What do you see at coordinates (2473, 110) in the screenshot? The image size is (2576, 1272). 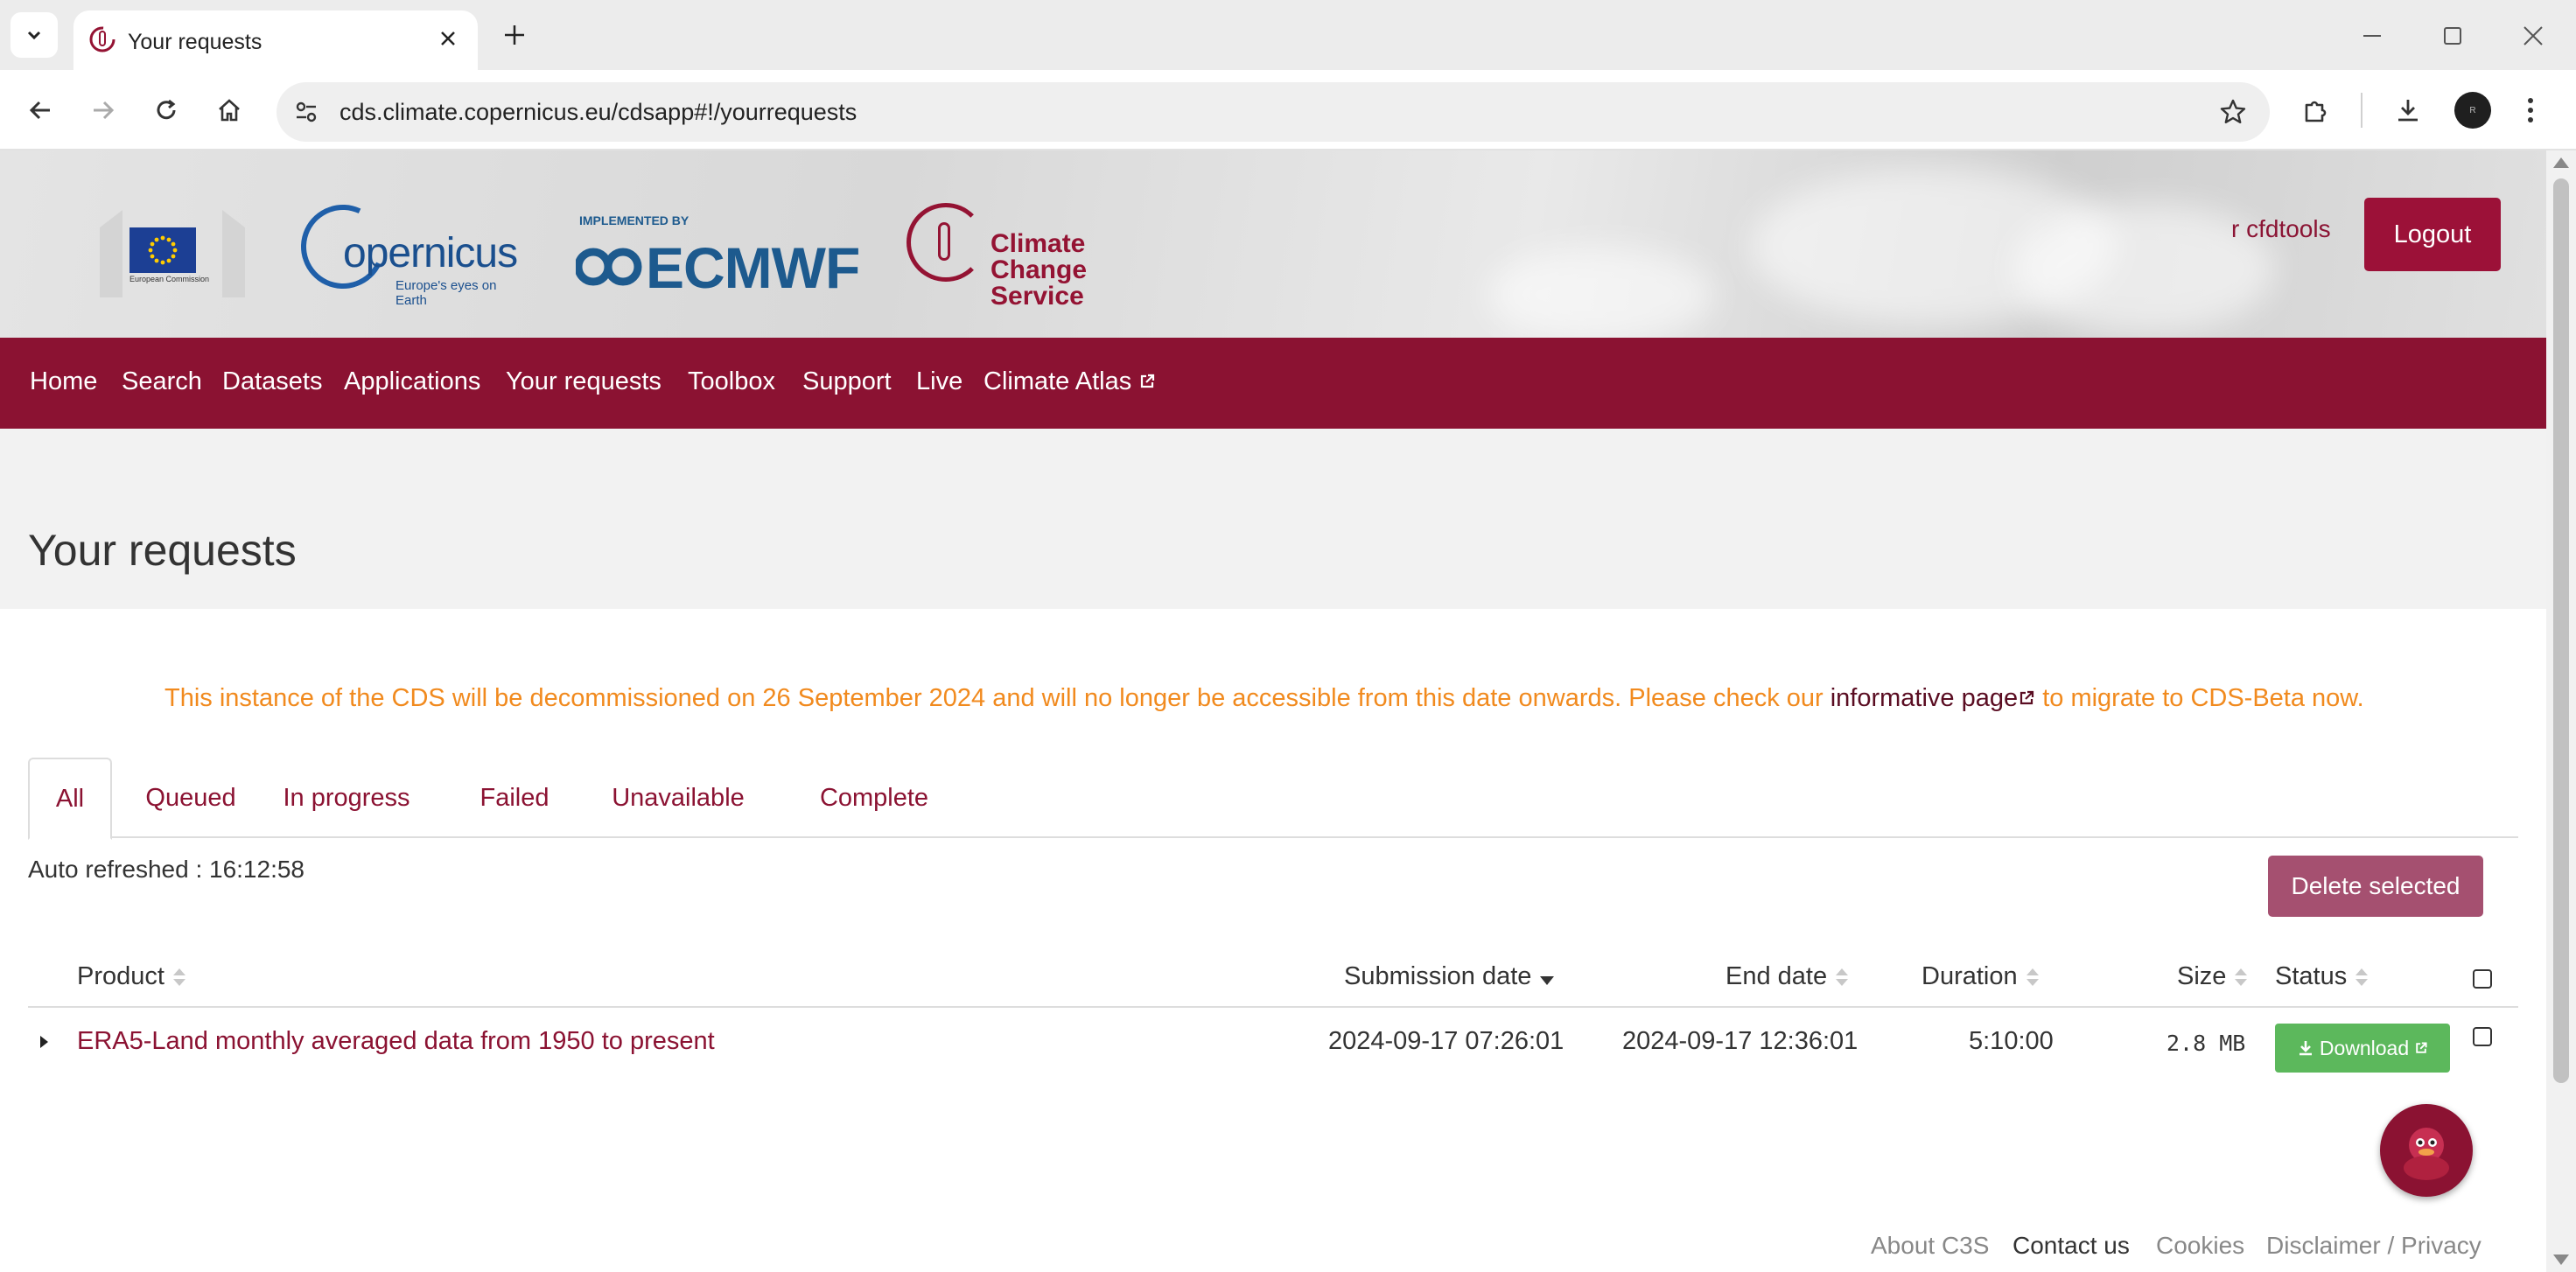 I see `profile-button: R` at bounding box center [2473, 110].